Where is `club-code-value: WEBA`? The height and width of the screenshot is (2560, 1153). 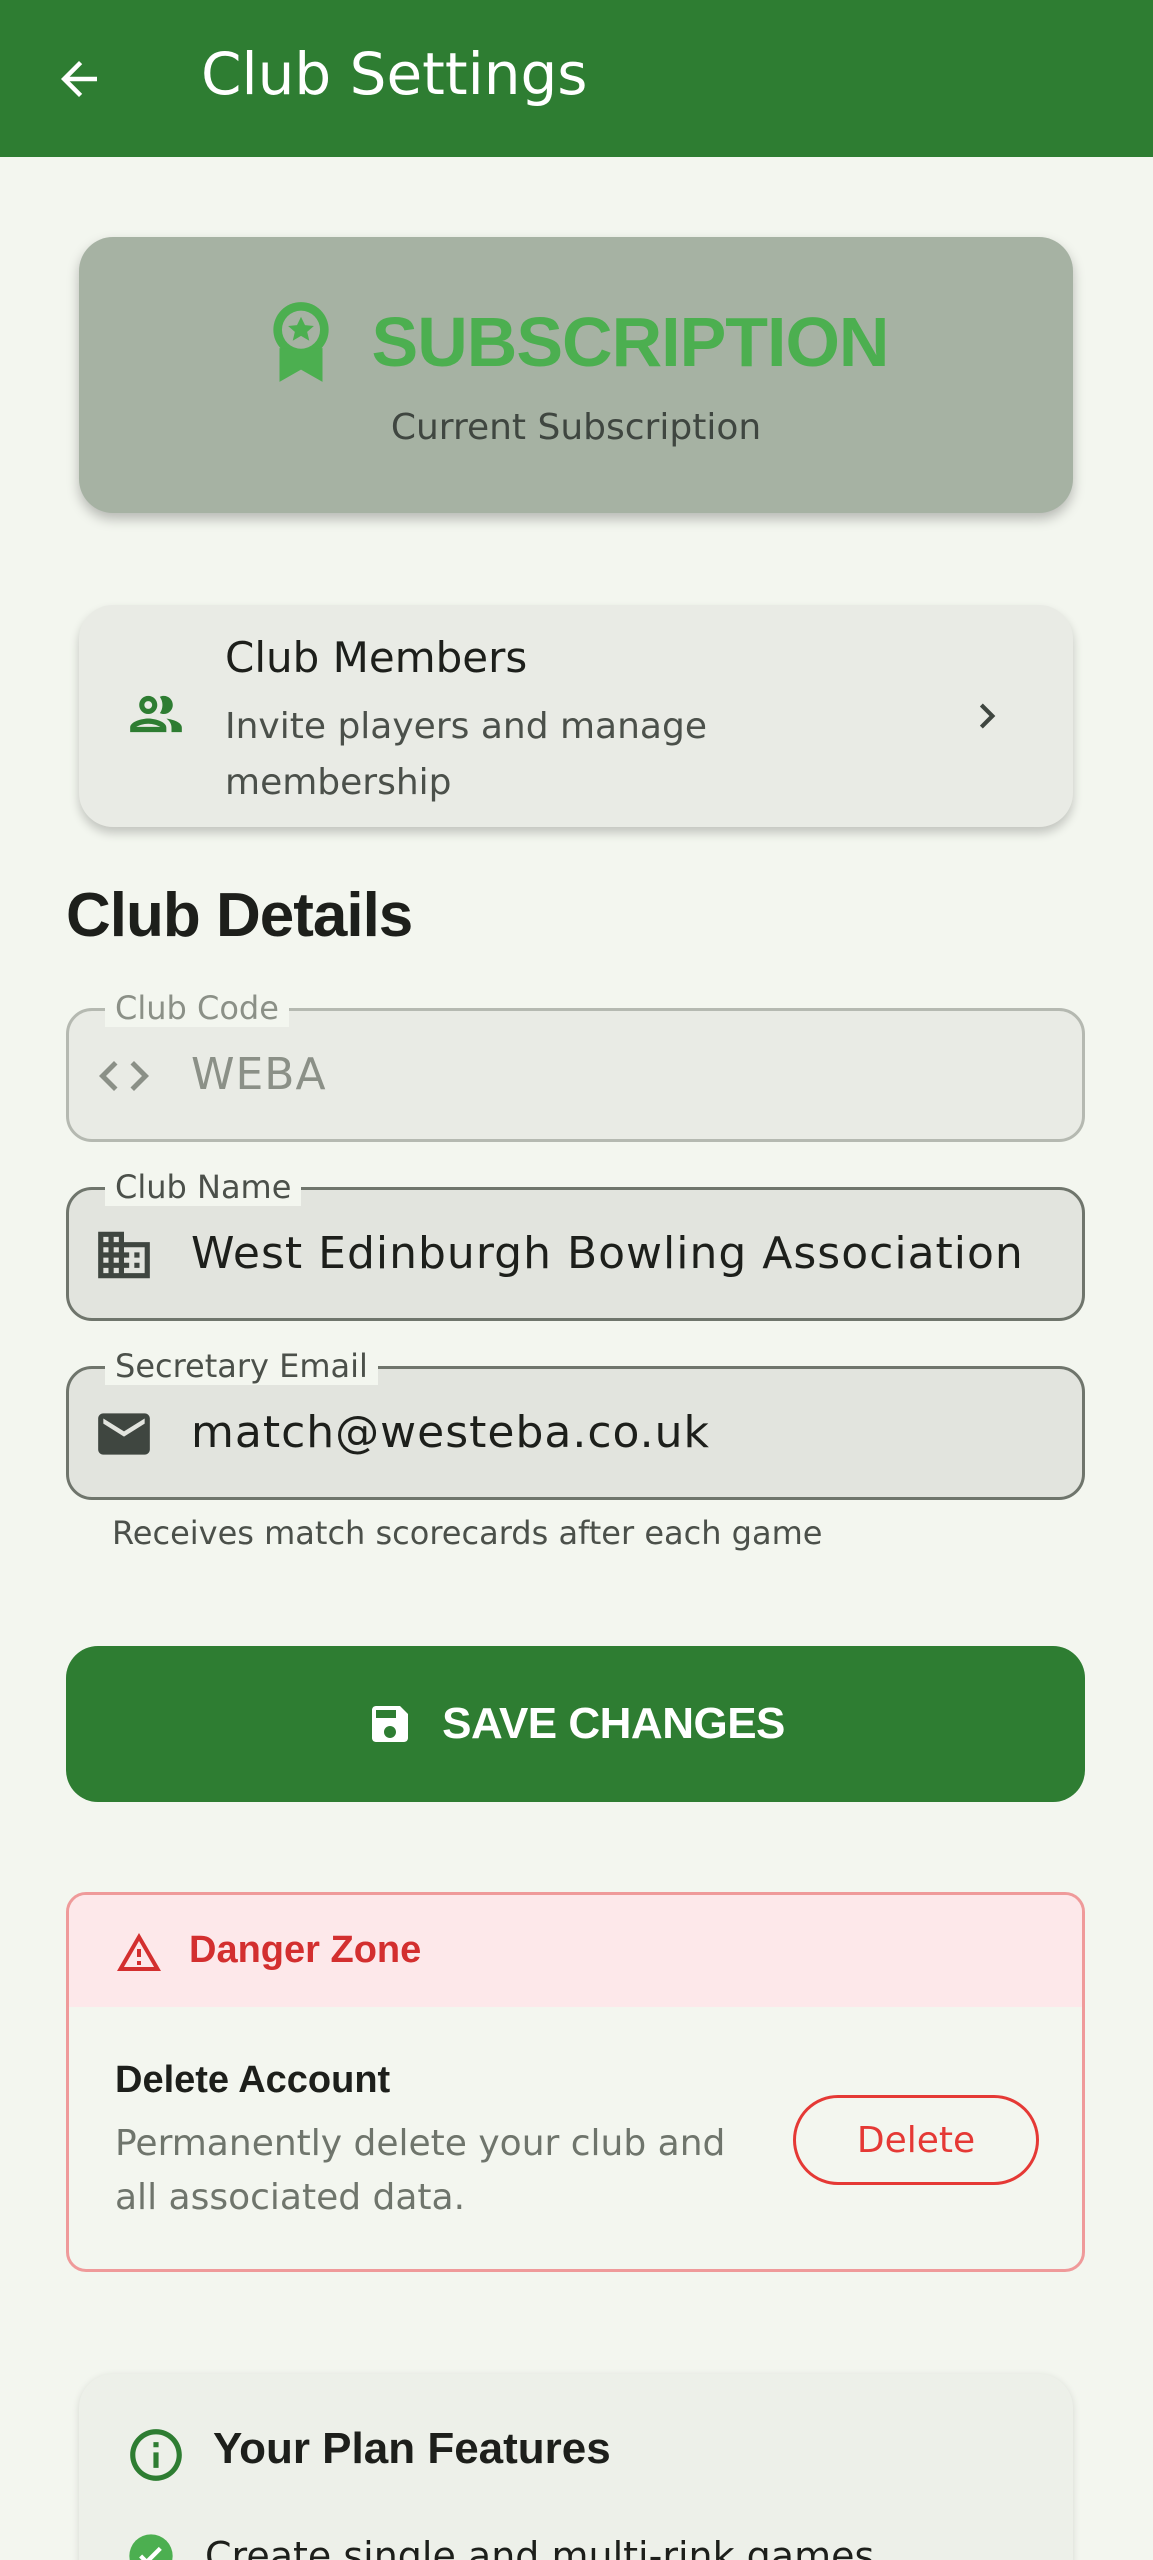 club-code-value: WEBA is located at coordinates (259, 1074).